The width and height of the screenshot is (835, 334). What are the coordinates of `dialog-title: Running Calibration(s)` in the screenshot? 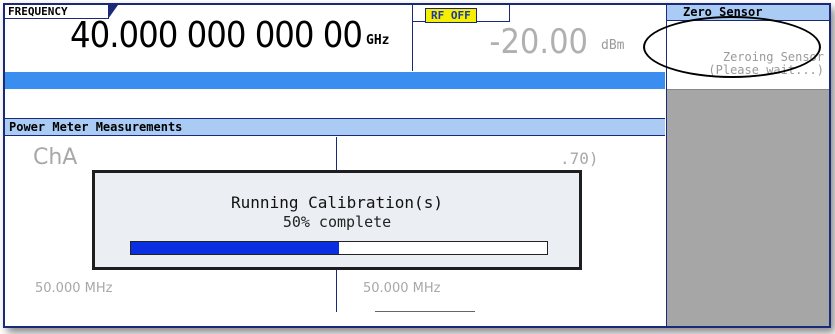 It's located at (337, 202).